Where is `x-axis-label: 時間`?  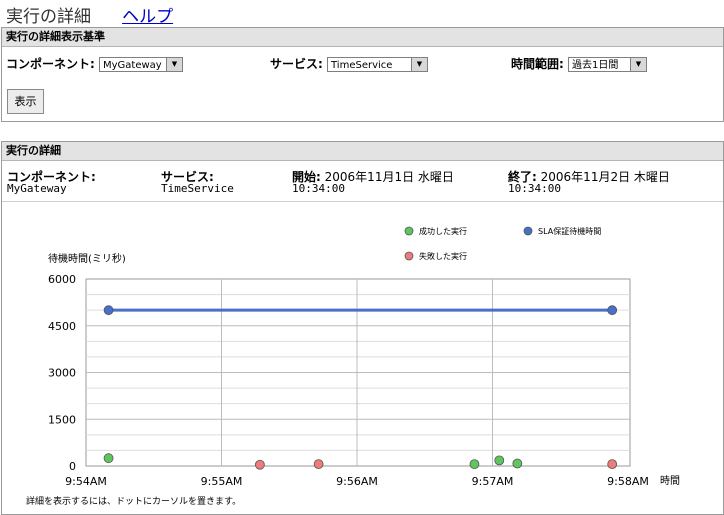
x-axis-label: 時間 is located at coordinates (670, 481).